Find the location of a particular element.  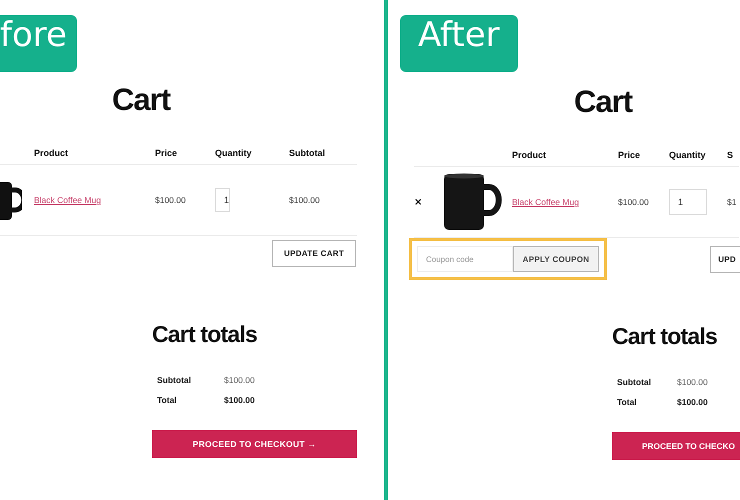

comparison-label: fore is located at coordinates (38, 43).